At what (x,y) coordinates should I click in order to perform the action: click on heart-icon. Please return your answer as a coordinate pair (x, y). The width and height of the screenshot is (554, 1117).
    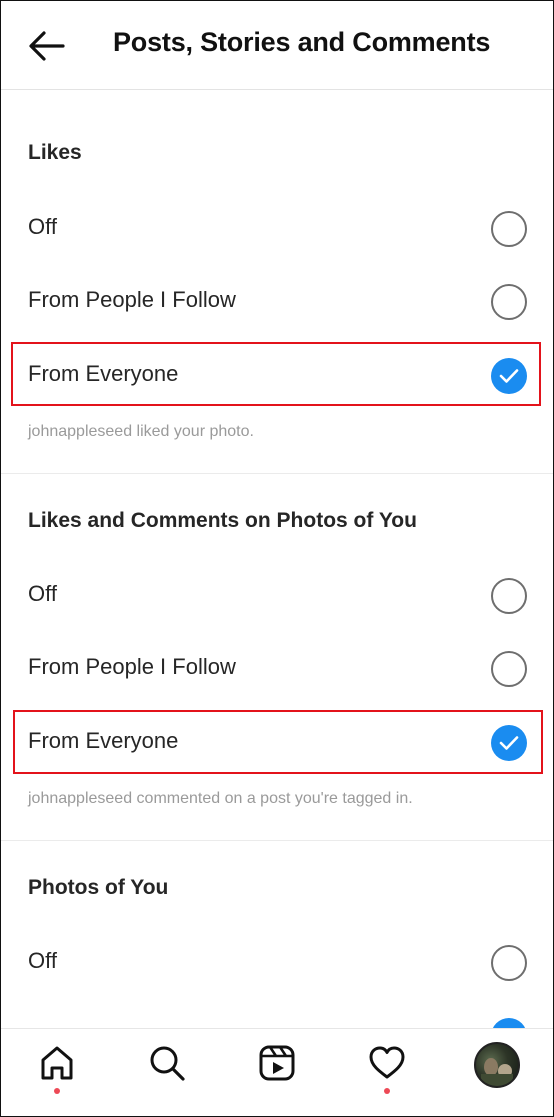
    Looking at the image, I should click on (387, 1062).